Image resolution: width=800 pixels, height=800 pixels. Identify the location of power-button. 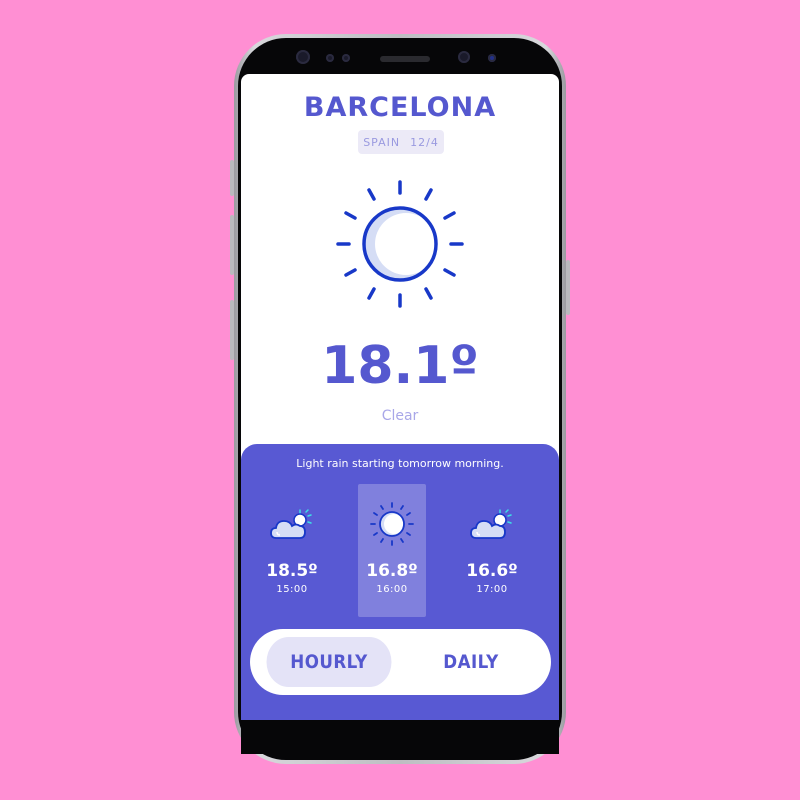
(568, 287).